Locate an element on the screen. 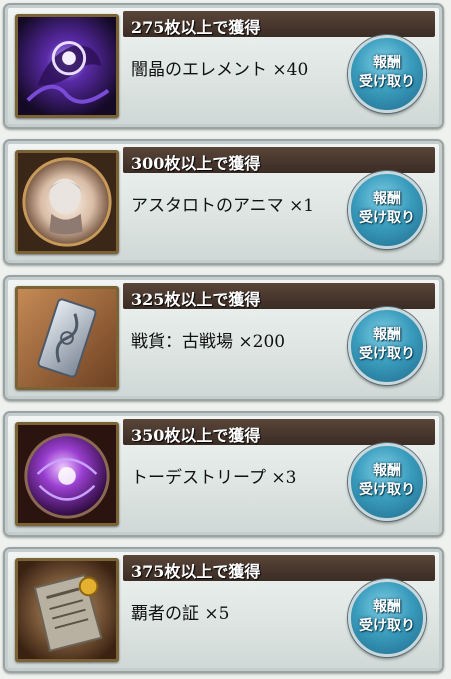 The width and height of the screenshot is (451, 679). reward-threshold-label: 325枚以上で獲得 is located at coordinates (196, 299).